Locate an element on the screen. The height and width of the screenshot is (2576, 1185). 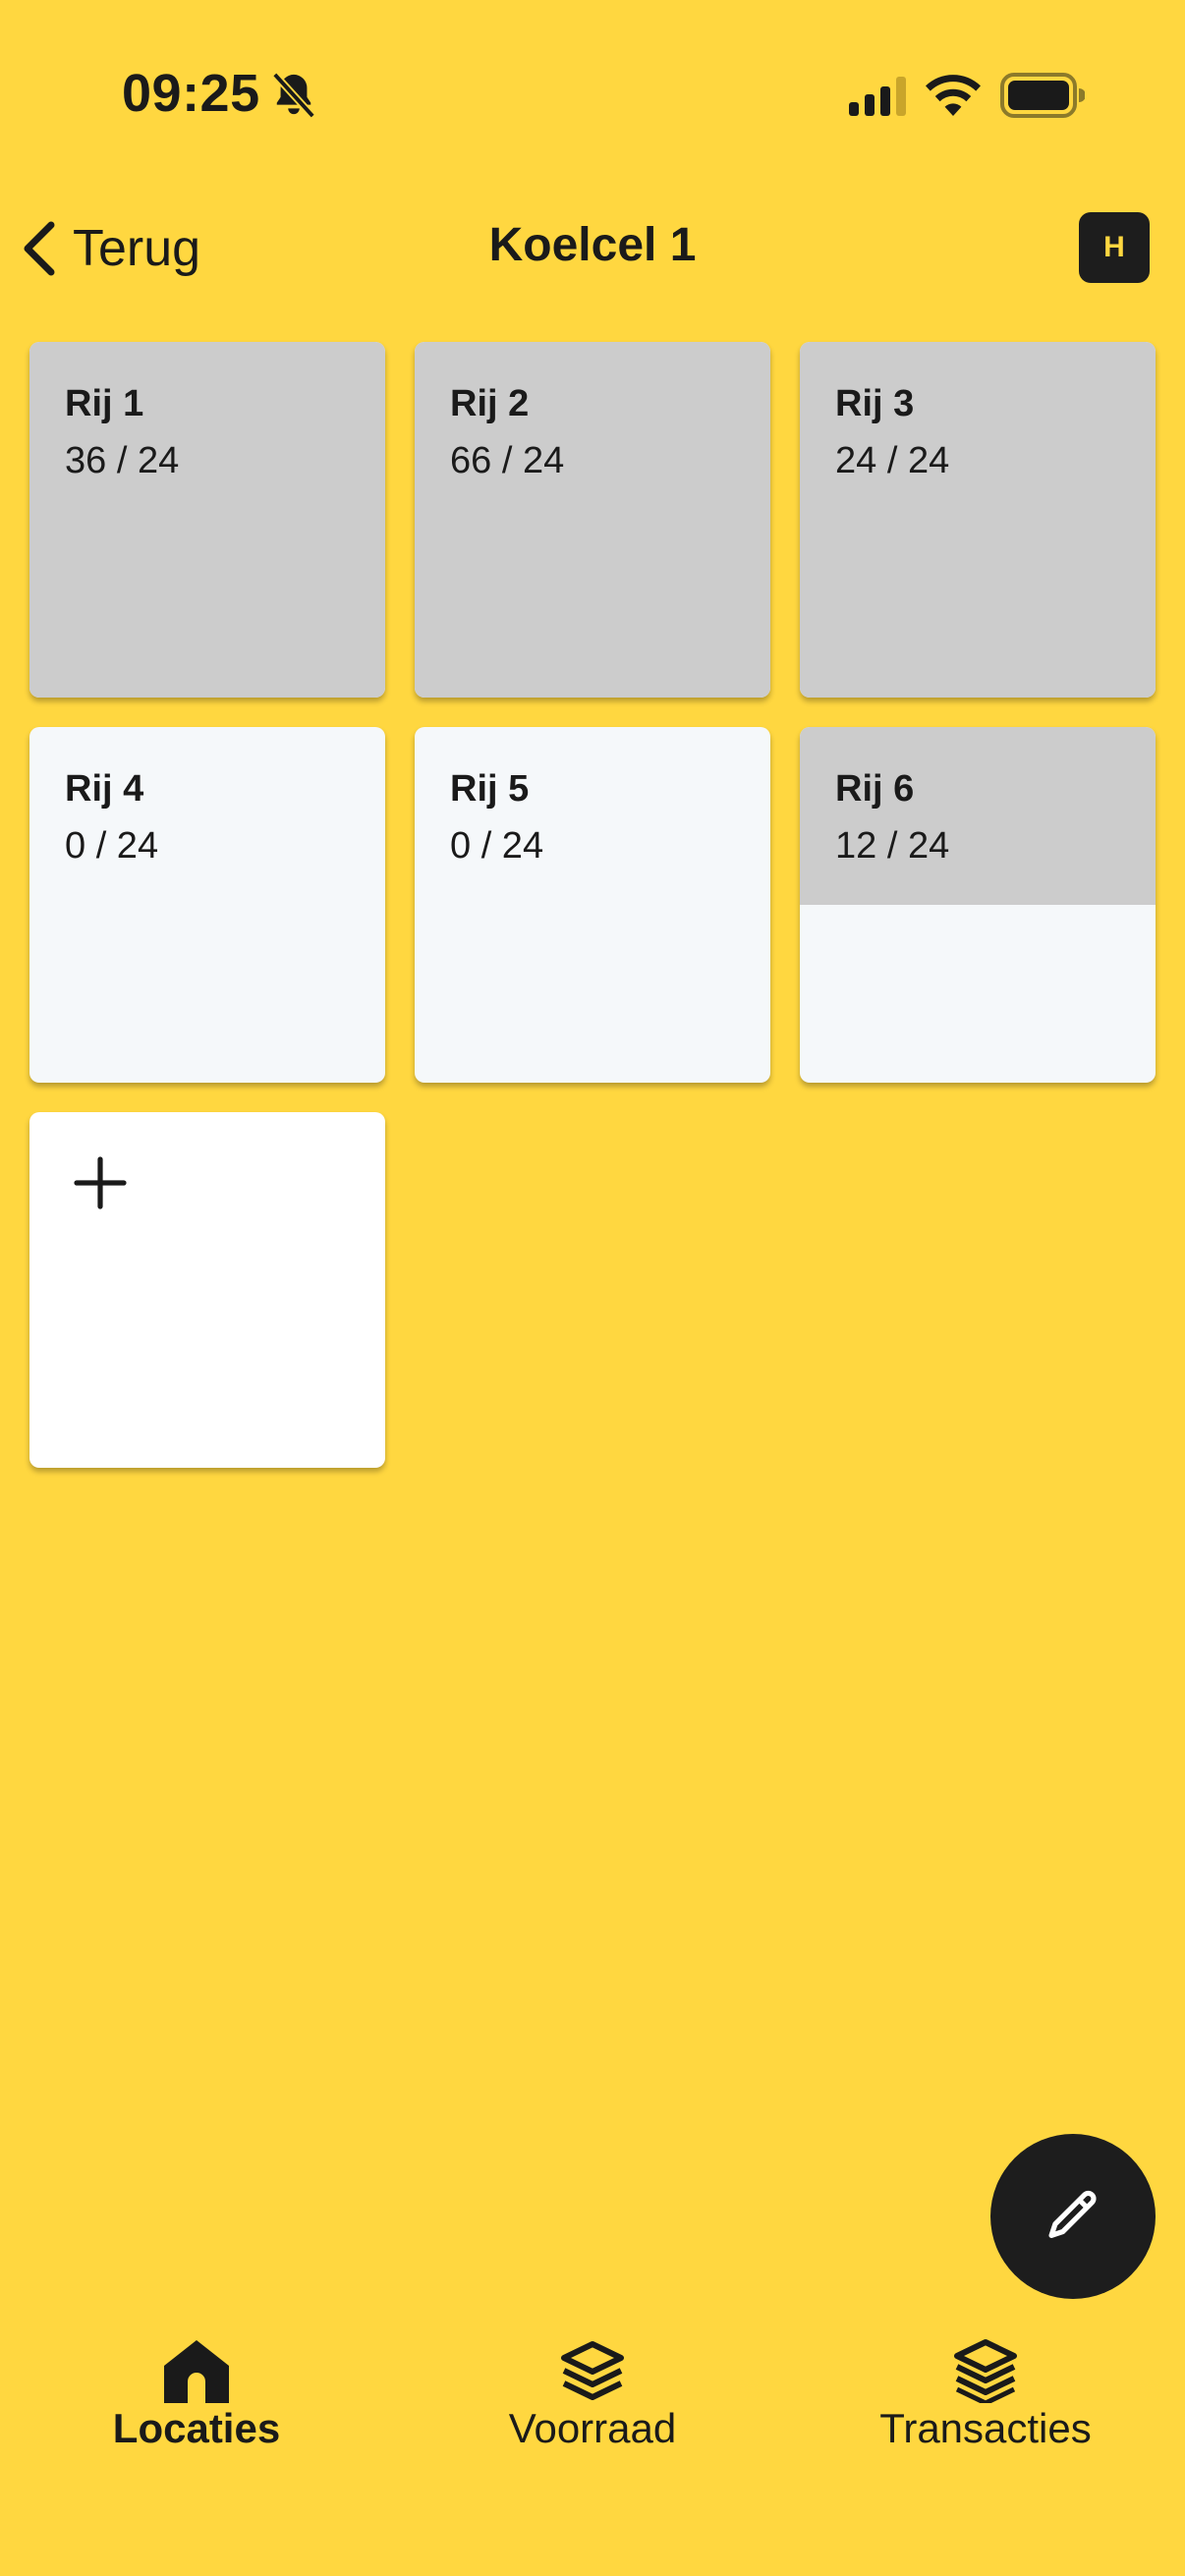
row-card-6: Rij 6 12 / 24 is located at coordinates (978, 905).